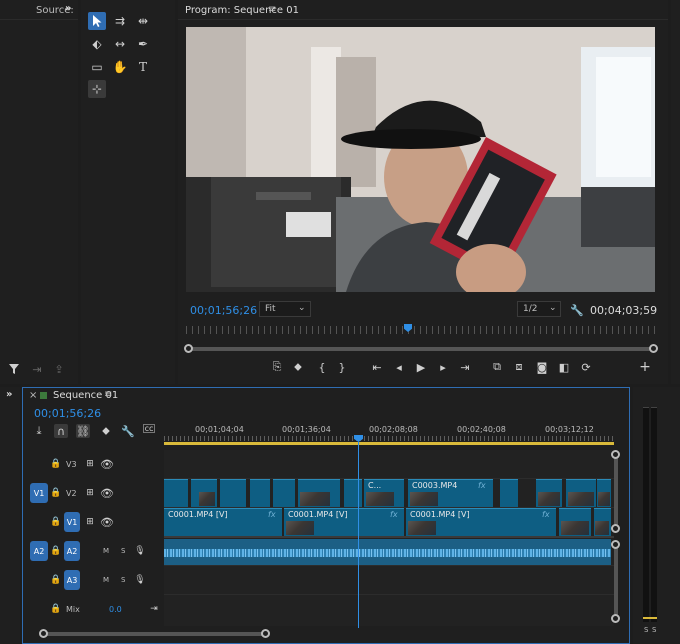 This screenshot has width=680, height=644. Describe the element at coordinates (97, 21) in the screenshot. I see `selection-tool-icon` at that location.